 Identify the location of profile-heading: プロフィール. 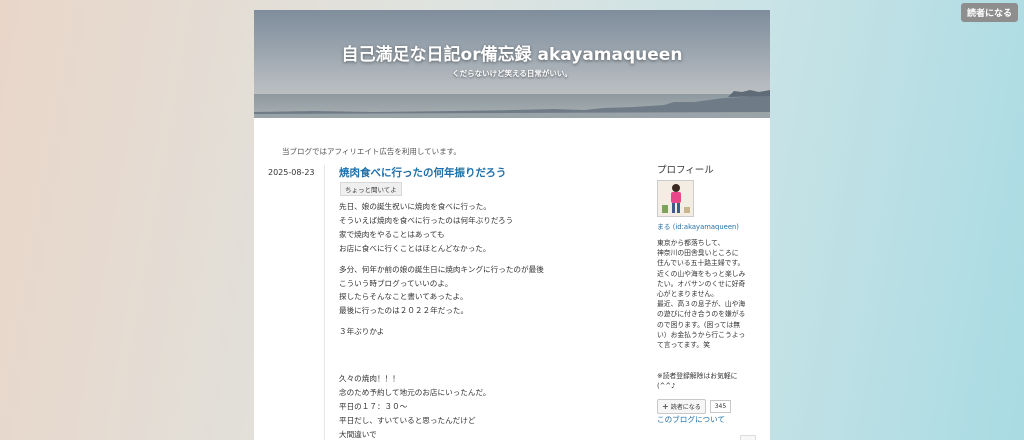
(685, 170).